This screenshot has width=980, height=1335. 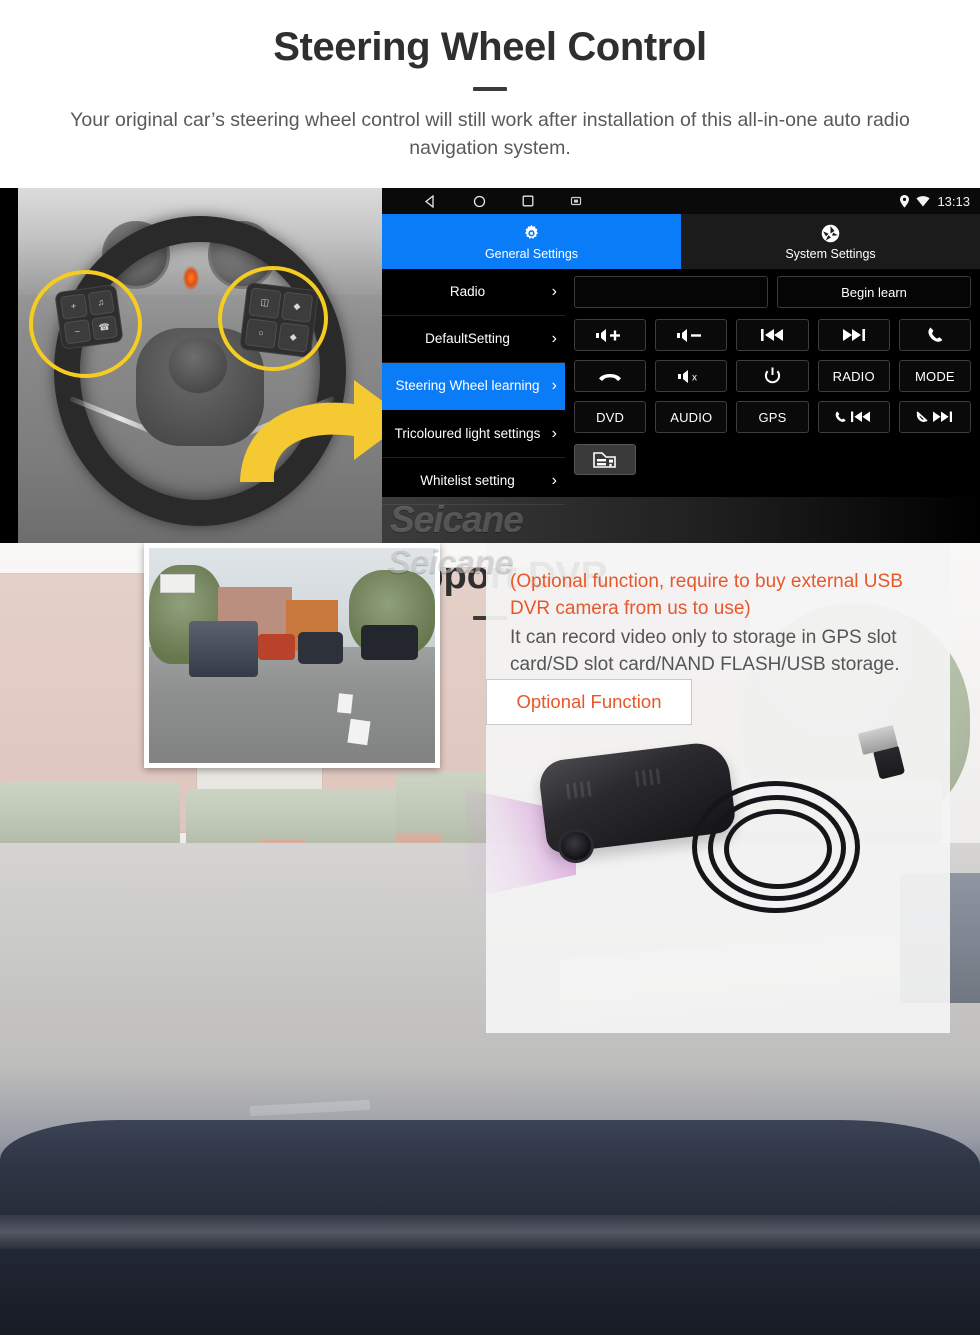 I want to click on home-circle-icon, so click(x=479, y=201).